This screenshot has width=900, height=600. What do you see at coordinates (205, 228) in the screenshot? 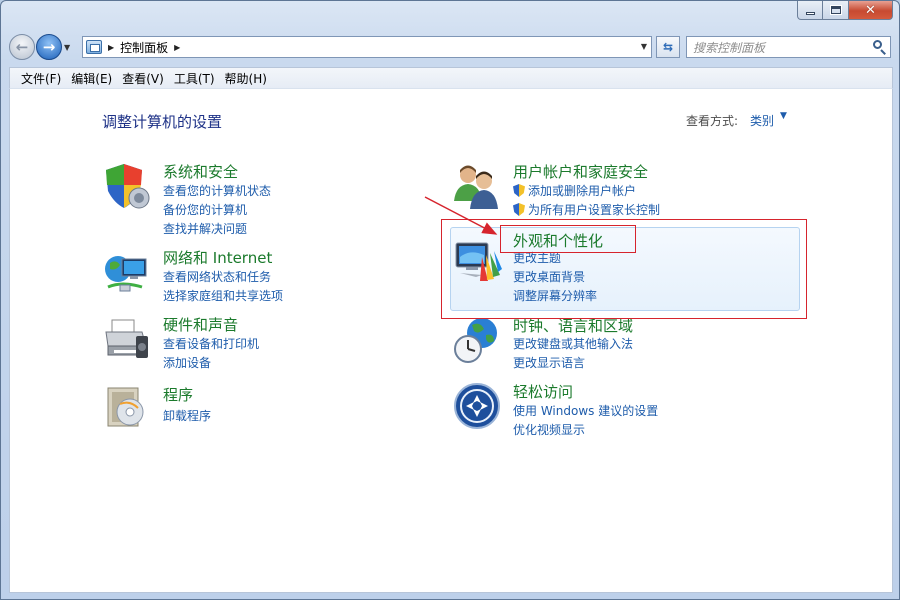
I see `link-troubleshoot: 查找并解决问题` at bounding box center [205, 228].